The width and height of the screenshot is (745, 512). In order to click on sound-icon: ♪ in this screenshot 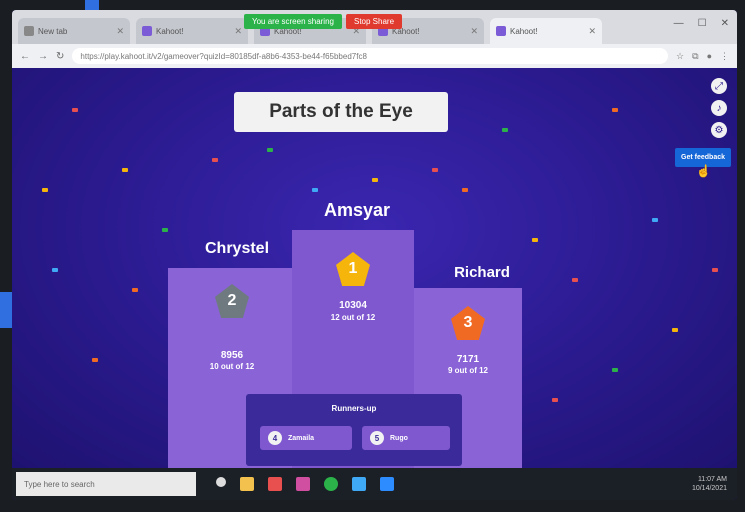, I will do `click(719, 108)`.